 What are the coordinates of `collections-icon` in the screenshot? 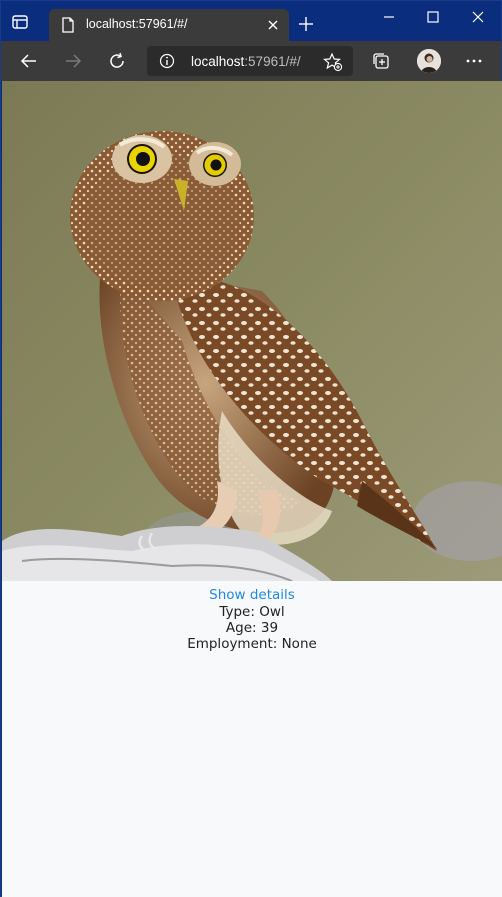 It's located at (381, 61).